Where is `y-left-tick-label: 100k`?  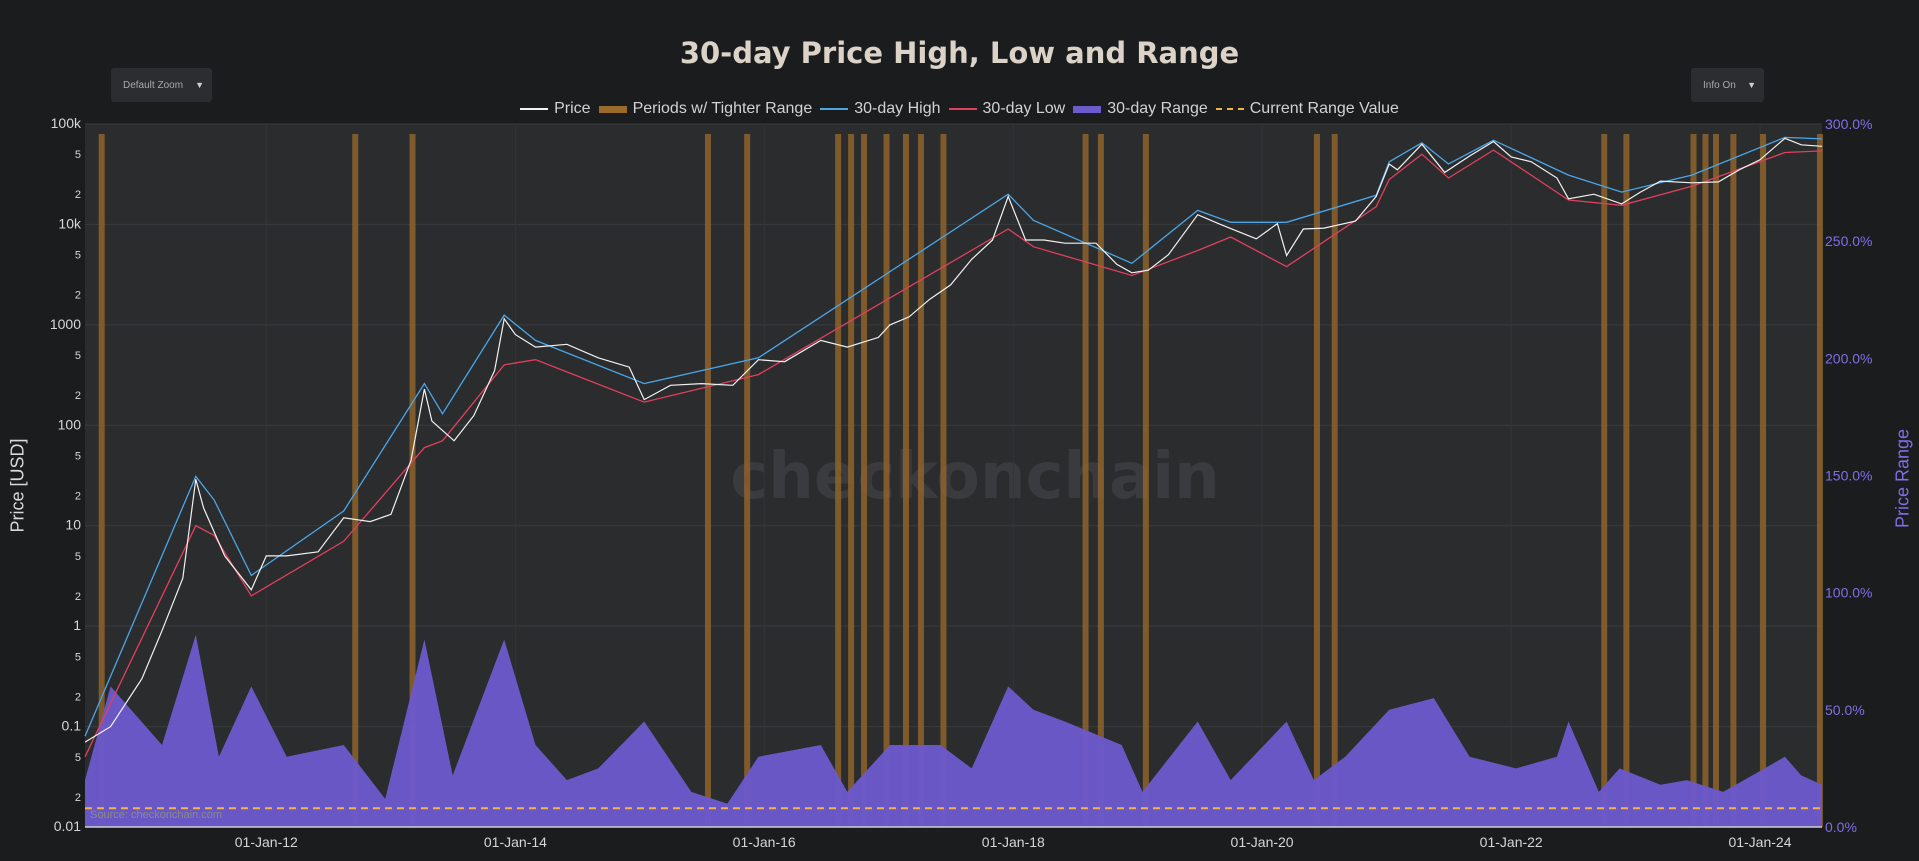
y-left-tick-label: 100k is located at coordinates (66, 123).